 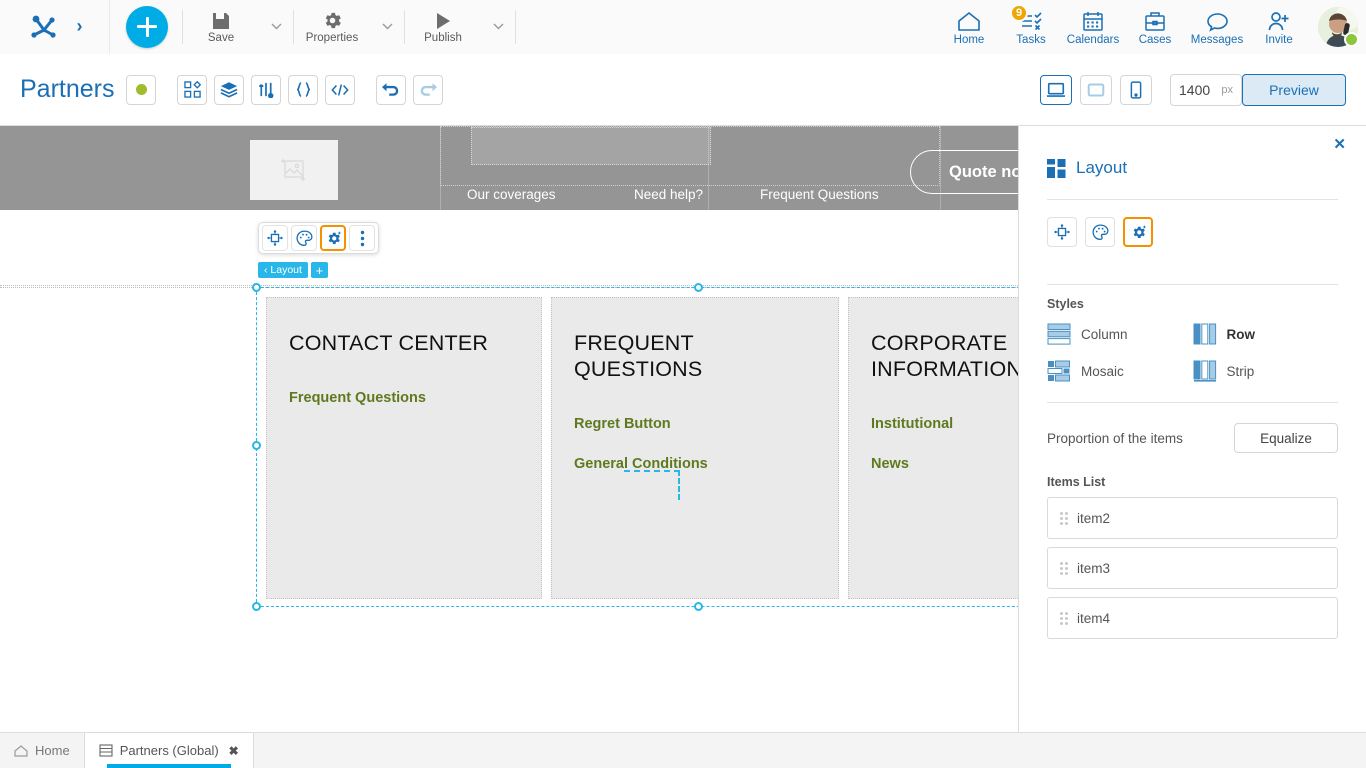 I want to click on resize-handle-middle-left, so click(x=256, y=445).